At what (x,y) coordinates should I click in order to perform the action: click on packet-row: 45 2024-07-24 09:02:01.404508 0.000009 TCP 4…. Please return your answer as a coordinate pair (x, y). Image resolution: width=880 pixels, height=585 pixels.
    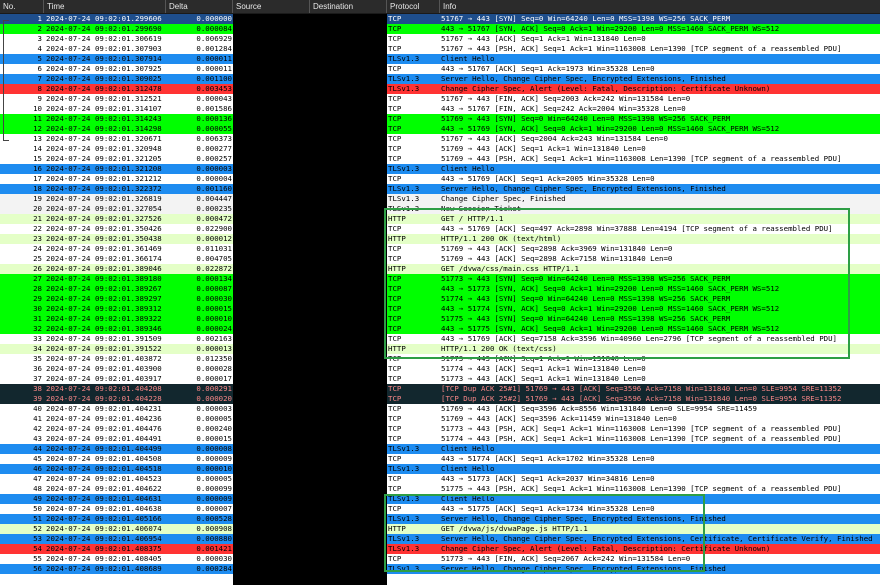
    Looking at the image, I should click on (440, 459).